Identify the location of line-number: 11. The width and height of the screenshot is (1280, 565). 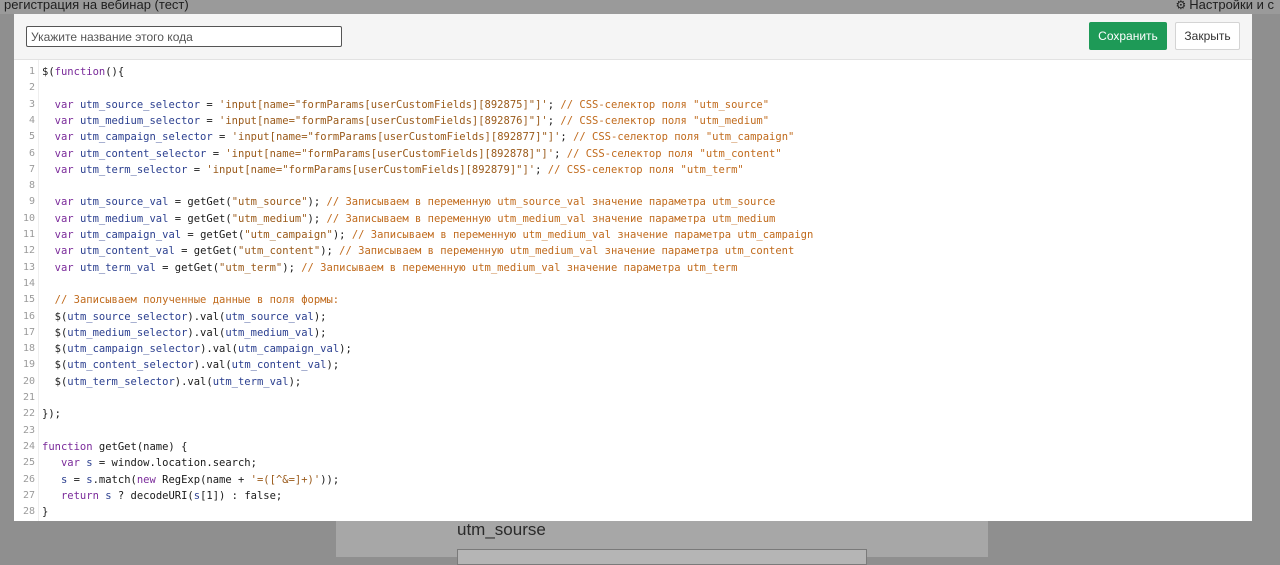
(28, 234).